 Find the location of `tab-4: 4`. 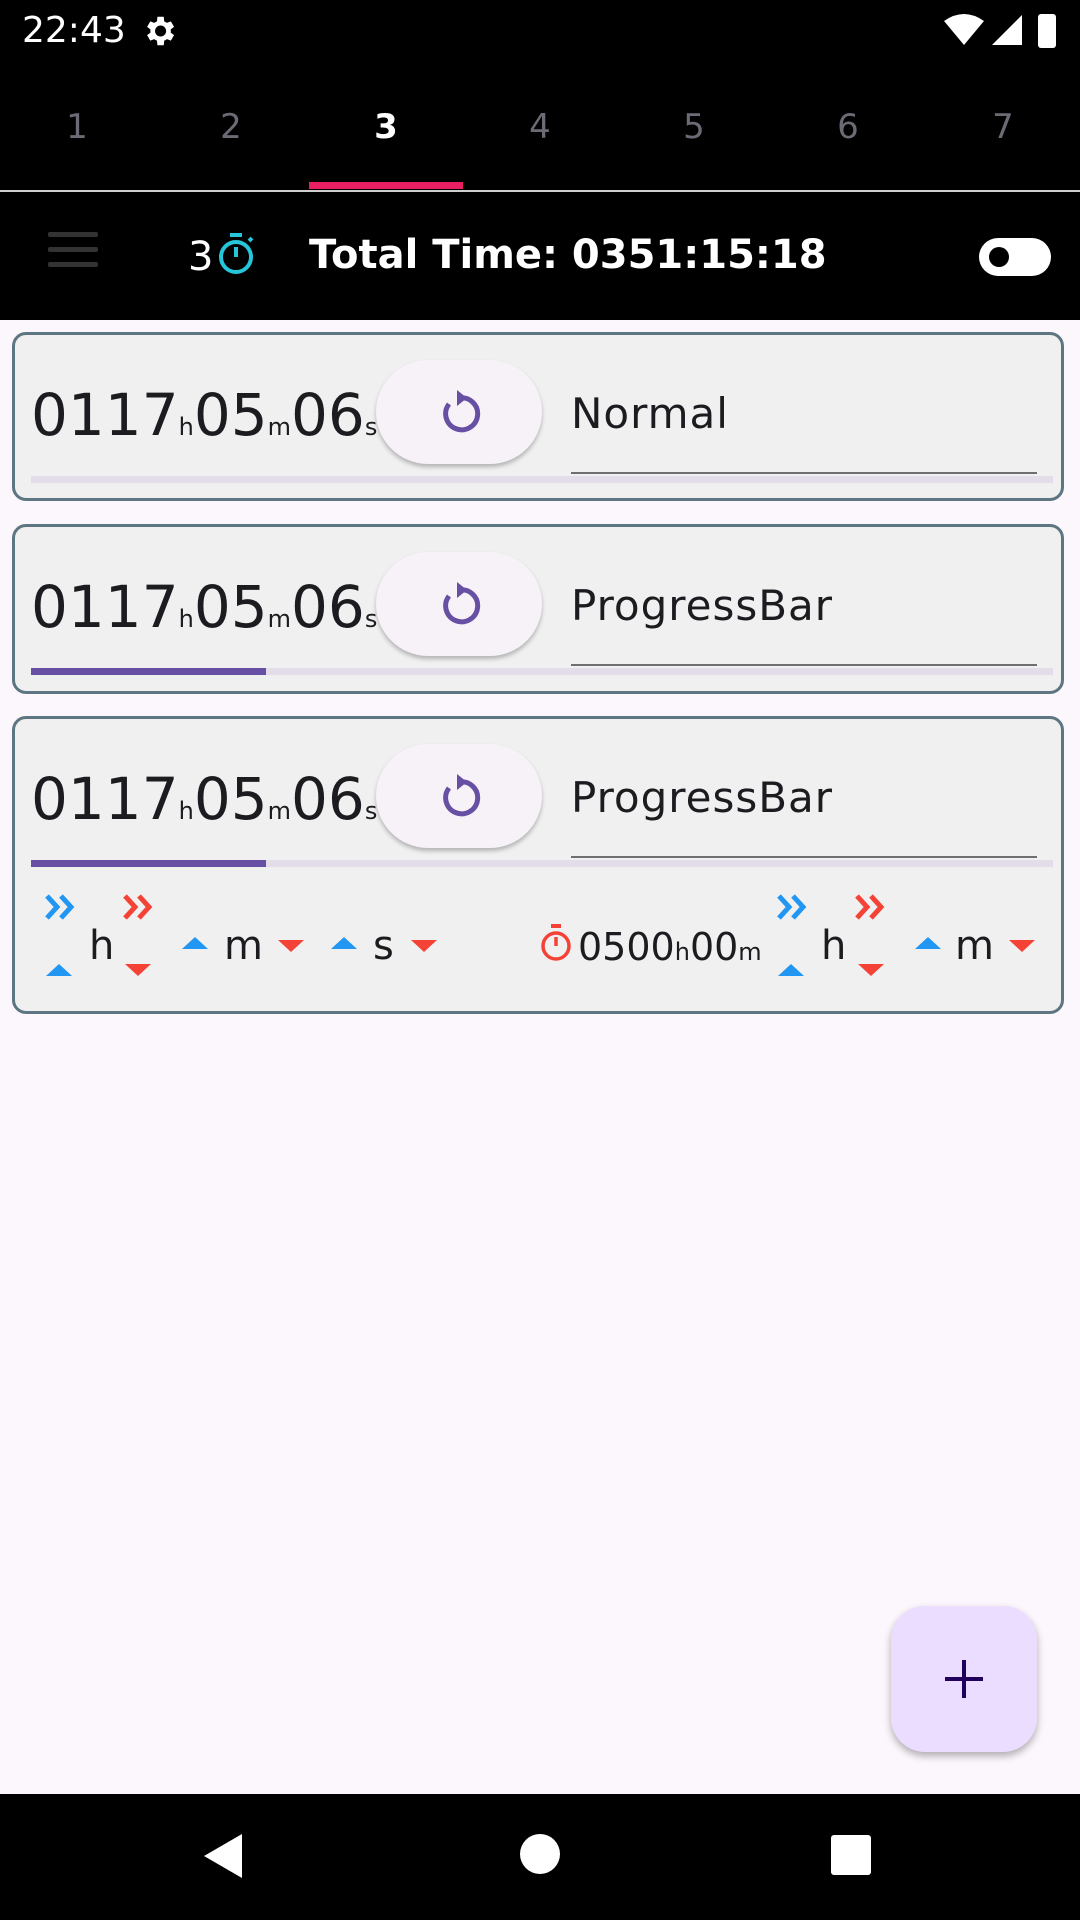

tab-4: 4 is located at coordinates (540, 127).